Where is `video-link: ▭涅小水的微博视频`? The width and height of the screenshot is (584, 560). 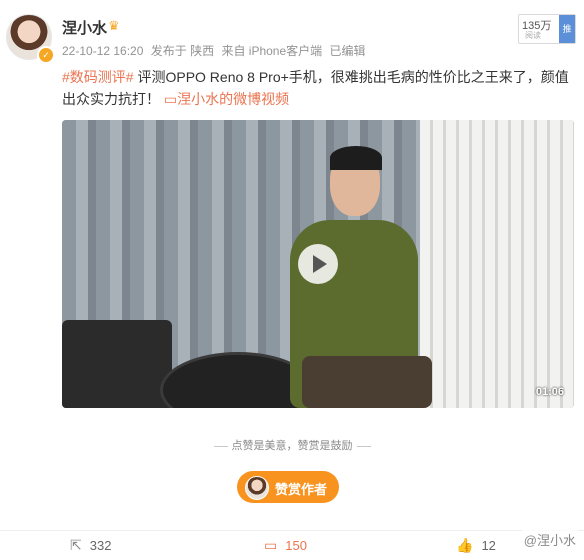 video-link: ▭涅小水的微博视频 is located at coordinates (226, 99).